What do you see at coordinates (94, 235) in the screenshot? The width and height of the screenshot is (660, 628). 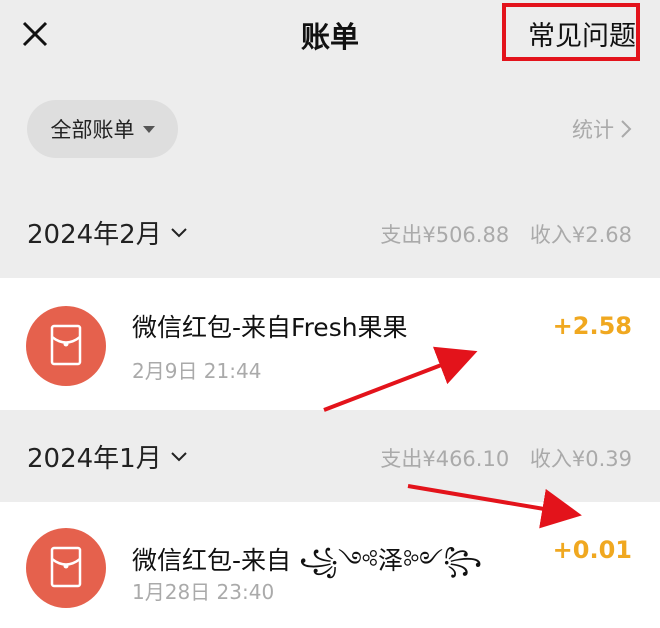 I see `month-label: 2024年2月` at bounding box center [94, 235].